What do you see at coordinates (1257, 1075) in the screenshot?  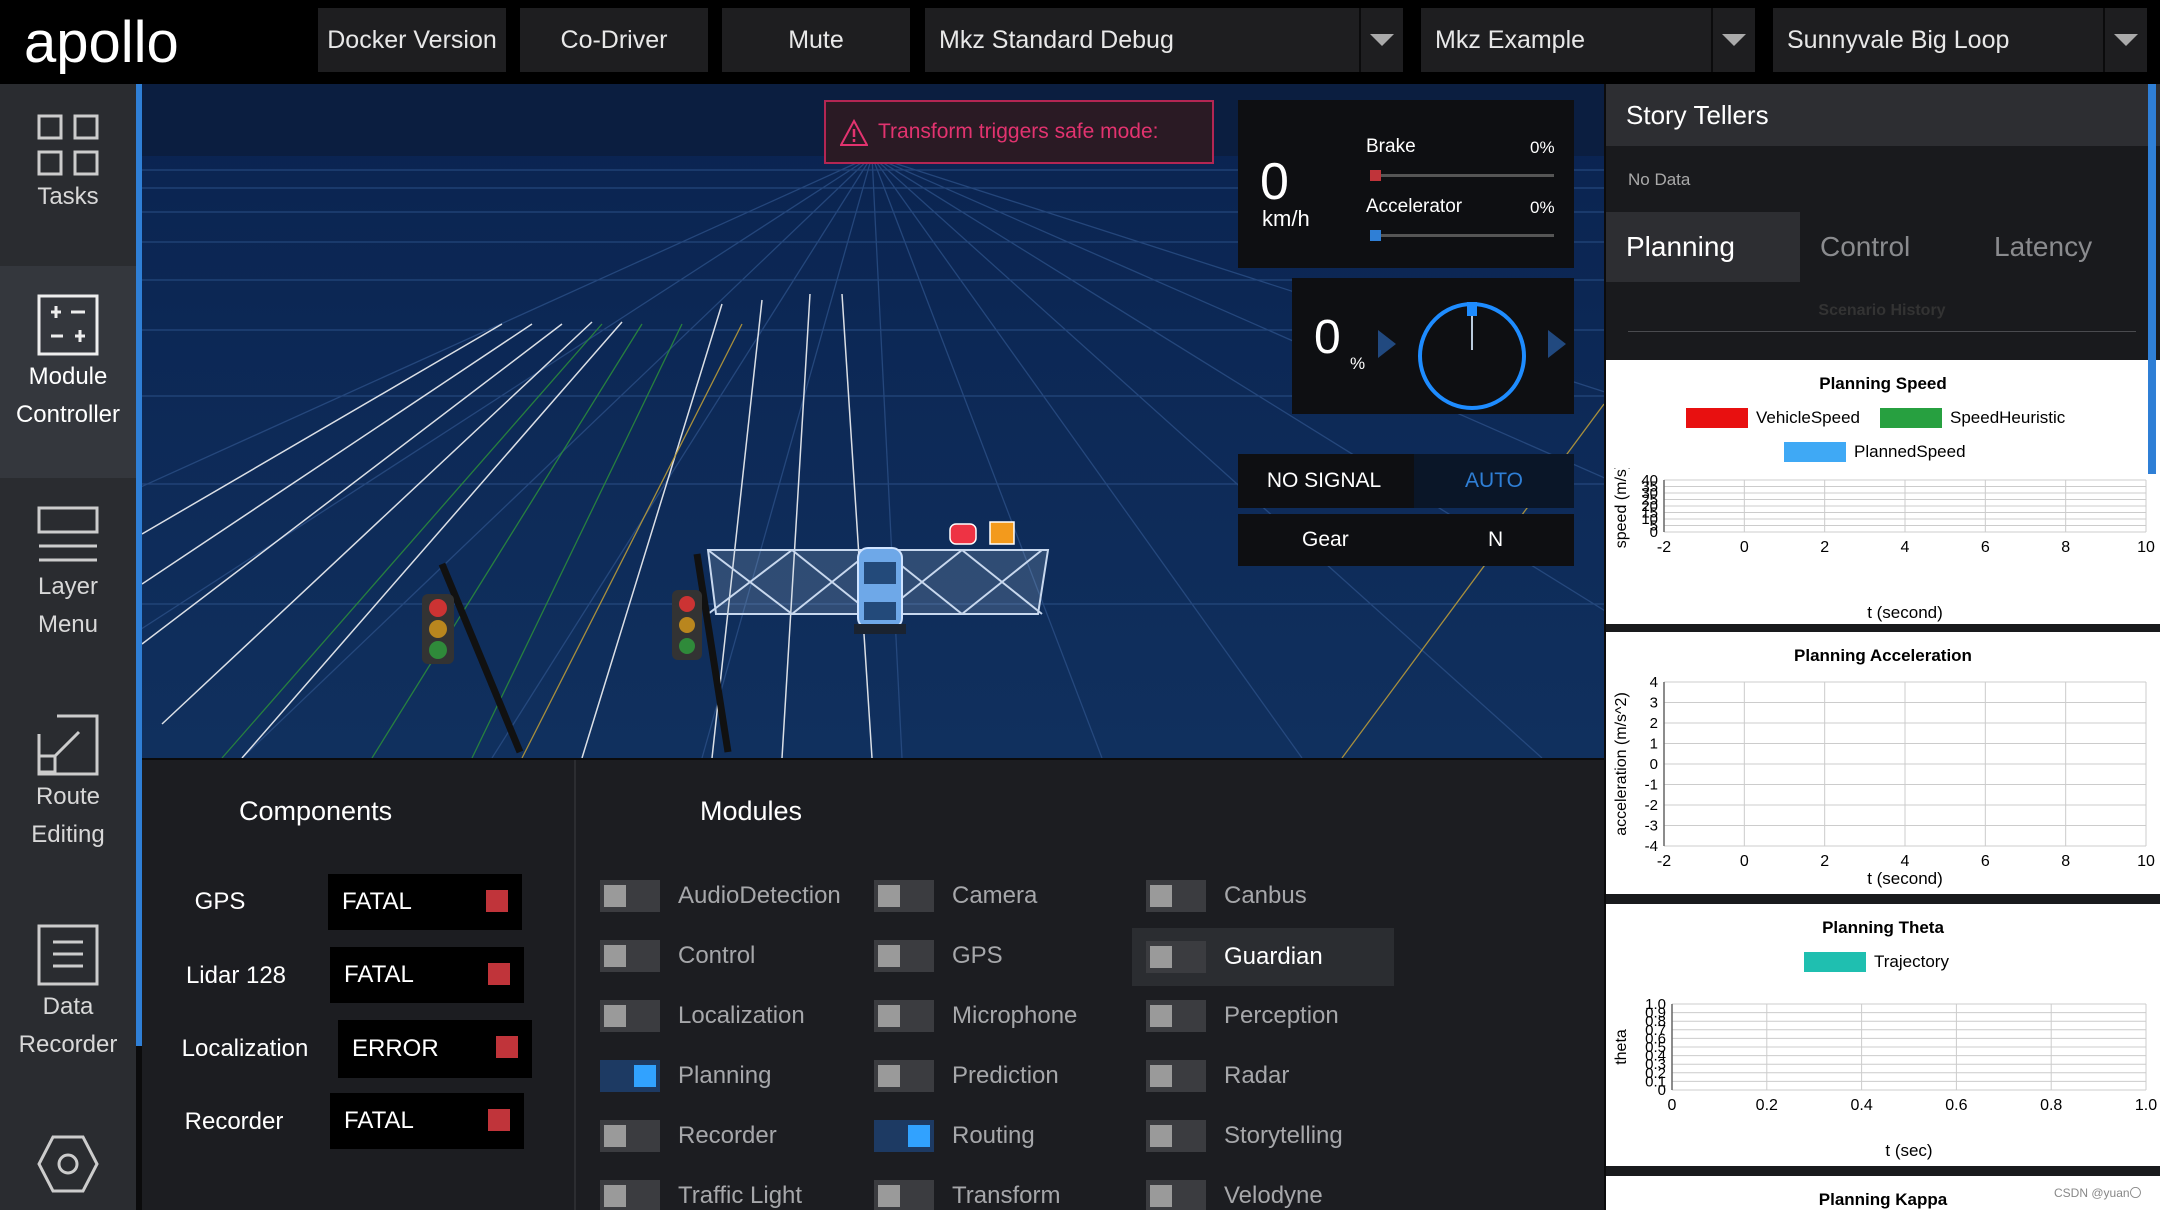 I see `module-name: Radar` at bounding box center [1257, 1075].